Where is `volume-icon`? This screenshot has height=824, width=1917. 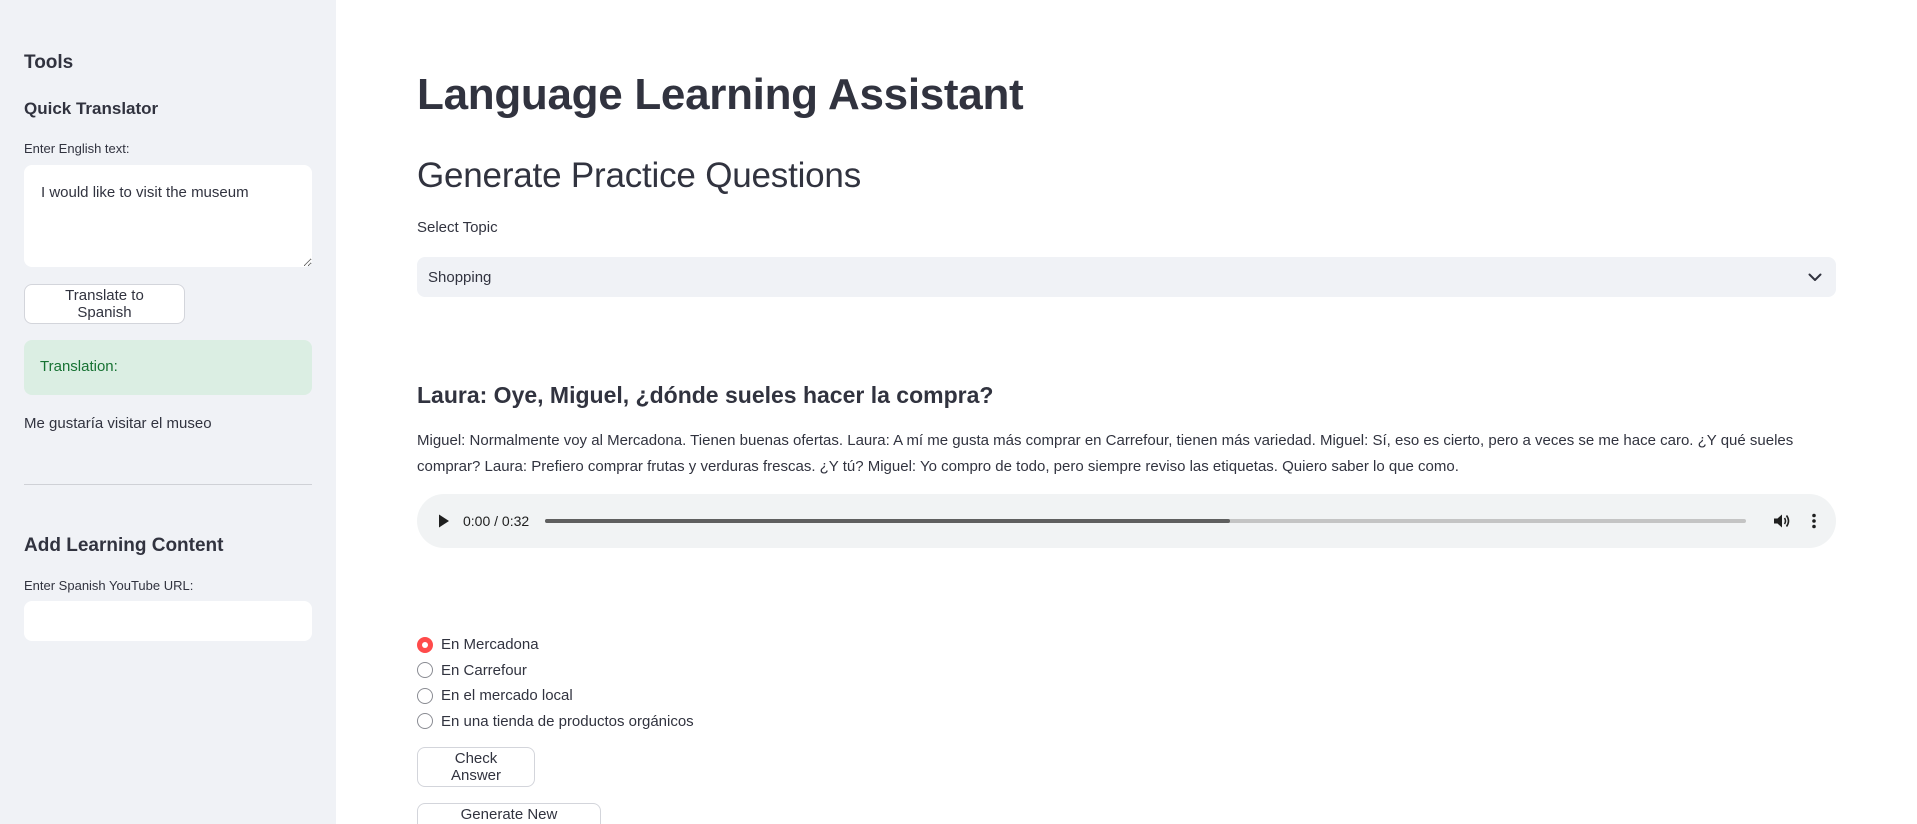 volume-icon is located at coordinates (1782, 521).